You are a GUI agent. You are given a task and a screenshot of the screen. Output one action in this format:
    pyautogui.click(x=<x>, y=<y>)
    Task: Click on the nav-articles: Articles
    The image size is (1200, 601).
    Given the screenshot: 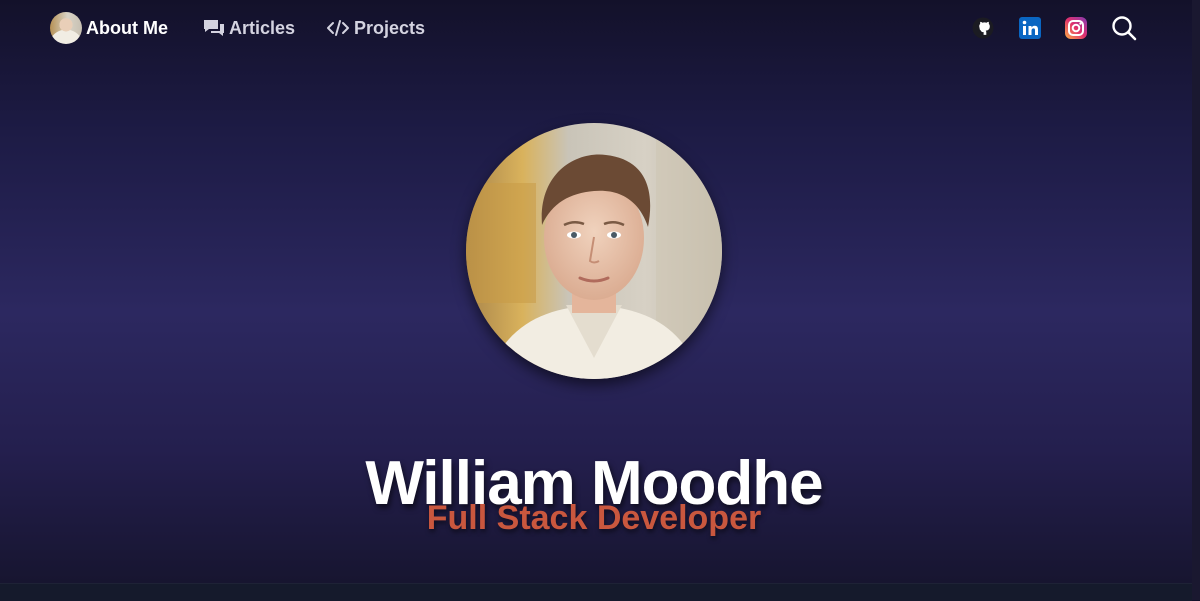 What is the action you would take?
    pyautogui.click(x=249, y=28)
    